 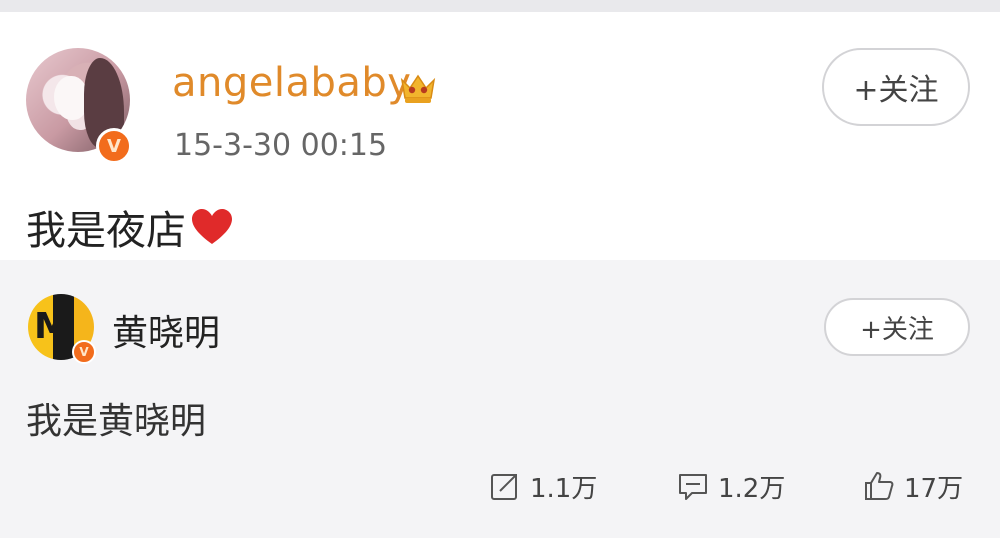 What do you see at coordinates (71, 98) in the screenshot?
I see `avatar-flower` at bounding box center [71, 98].